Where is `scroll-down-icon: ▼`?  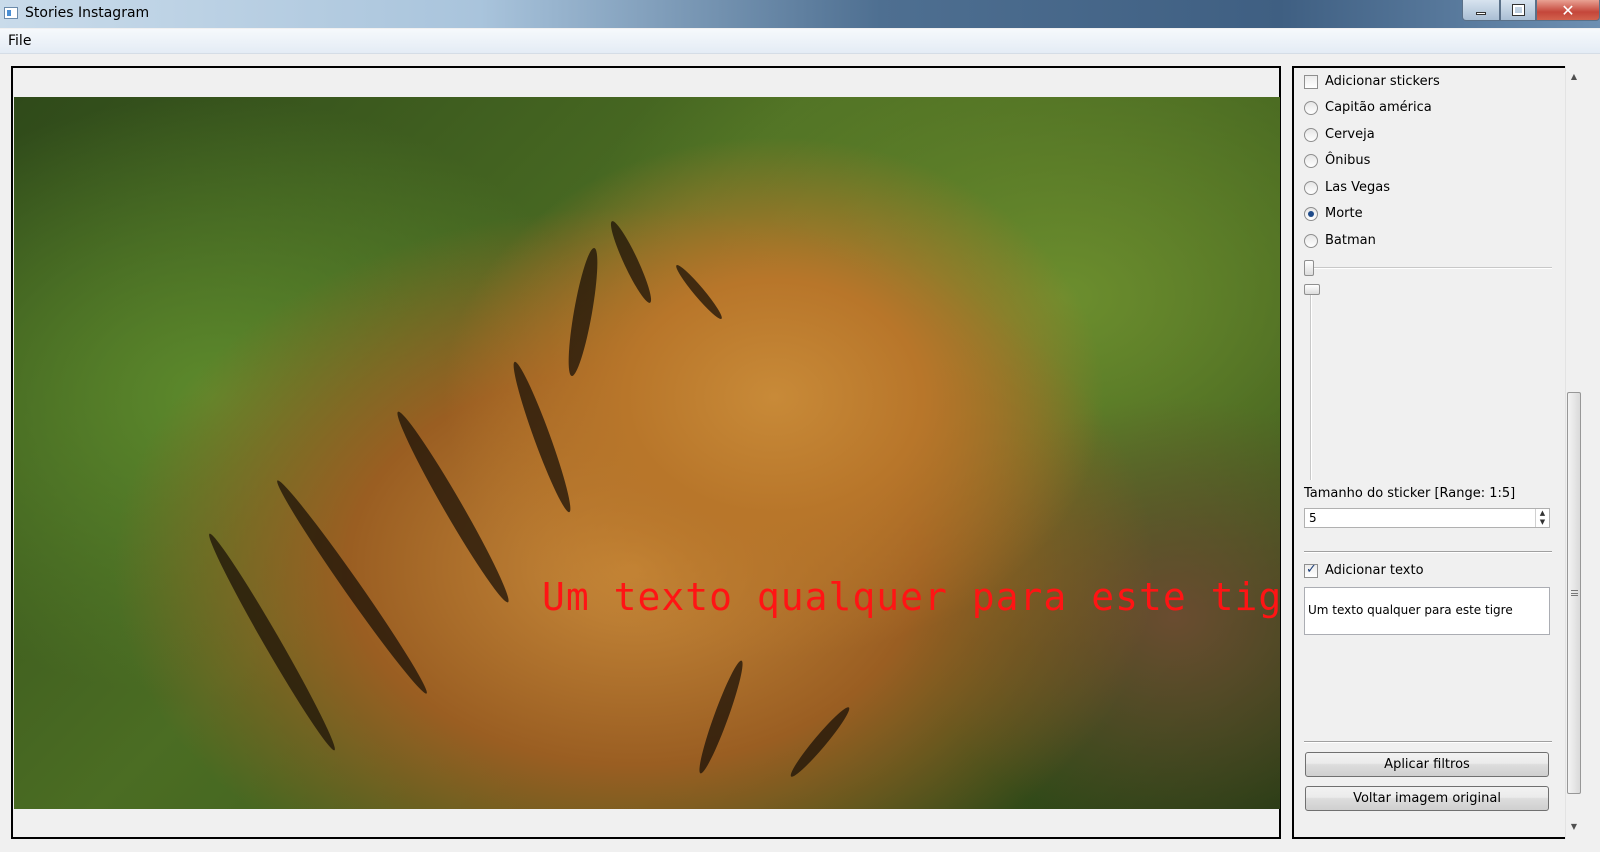 scroll-down-icon: ▼ is located at coordinates (1574, 826).